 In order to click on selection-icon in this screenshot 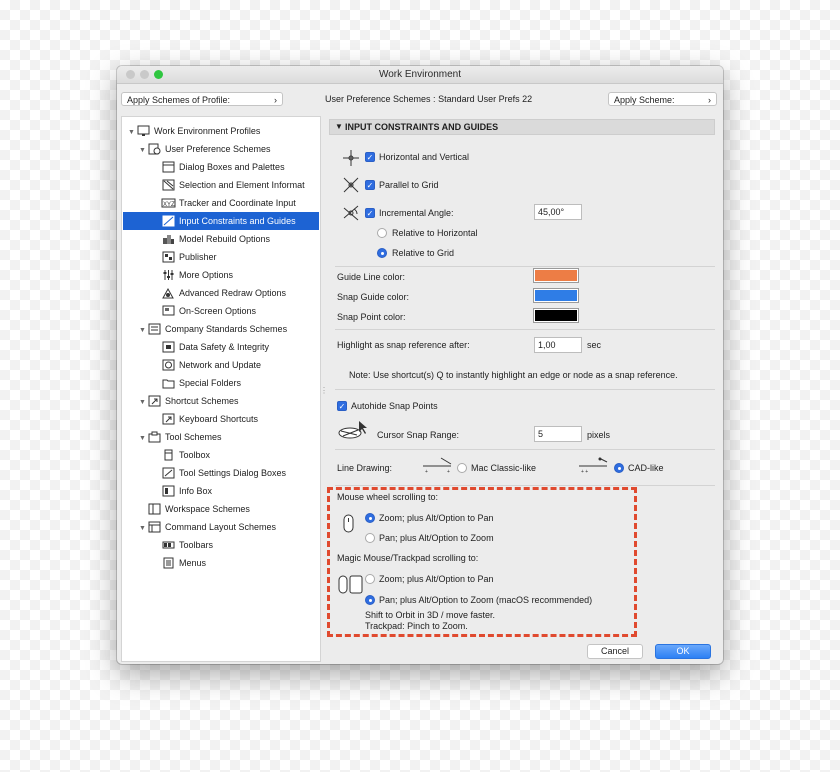, I will do `click(168, 185)`.